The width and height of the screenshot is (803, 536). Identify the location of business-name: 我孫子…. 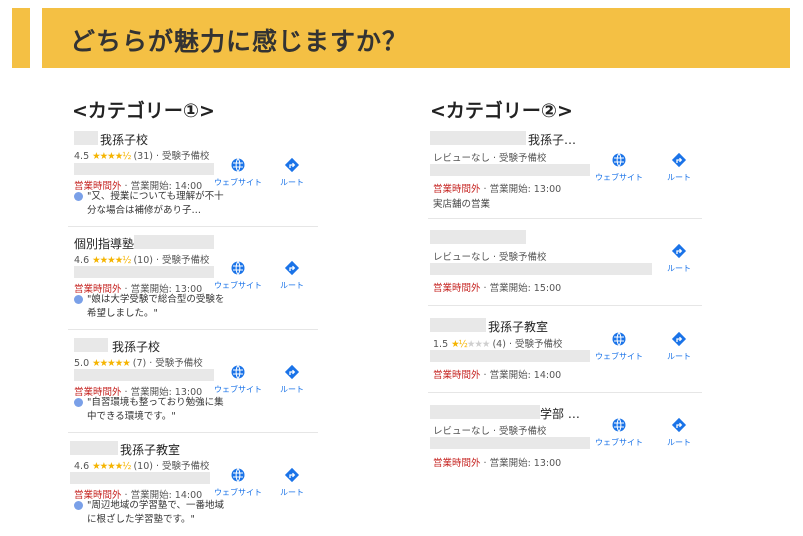
(552, 139).